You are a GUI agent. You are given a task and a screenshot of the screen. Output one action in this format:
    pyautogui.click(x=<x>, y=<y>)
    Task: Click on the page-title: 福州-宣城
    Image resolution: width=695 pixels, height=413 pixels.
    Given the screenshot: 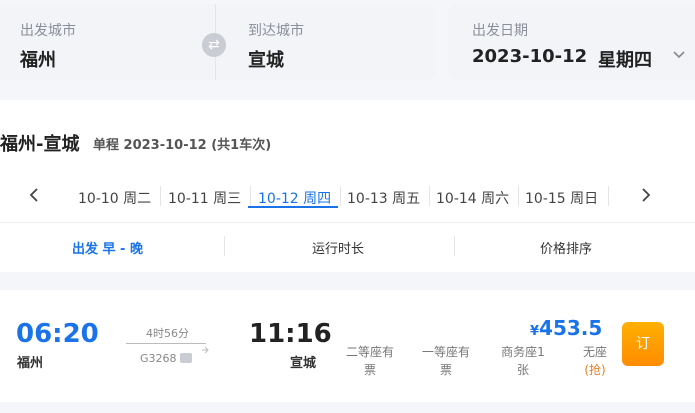 What is the action you would take?
    pyautogui.click(x=40, y=144)
    